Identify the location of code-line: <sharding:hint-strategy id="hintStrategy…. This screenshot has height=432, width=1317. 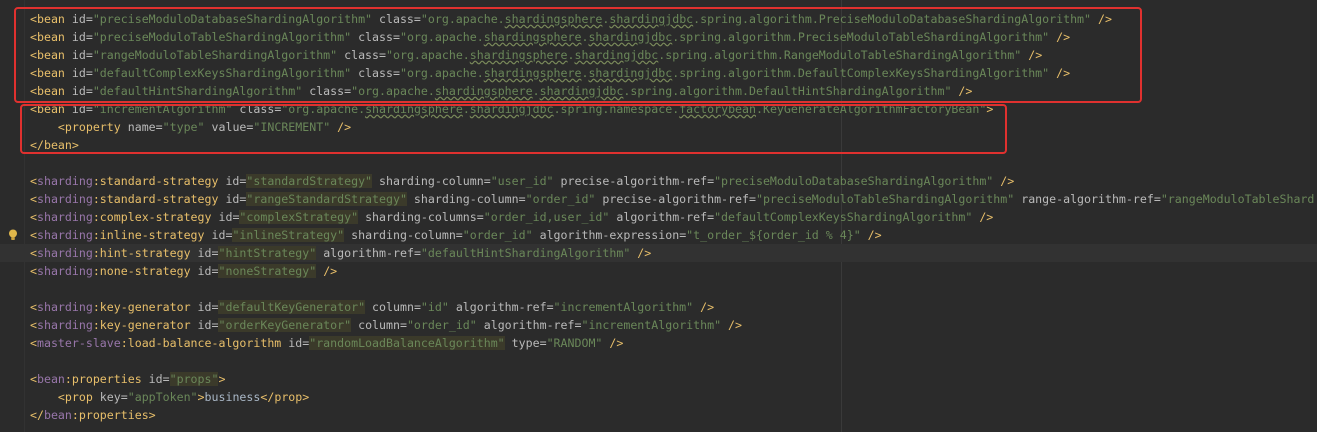
(340, 253).